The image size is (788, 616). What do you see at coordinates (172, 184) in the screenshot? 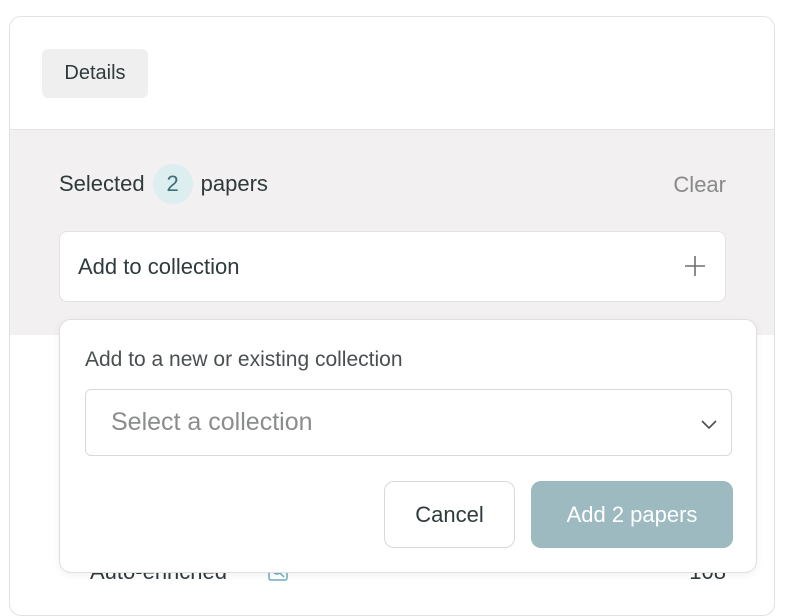
I see `selected-count-badge: 2` at bounding box center [172, 184].